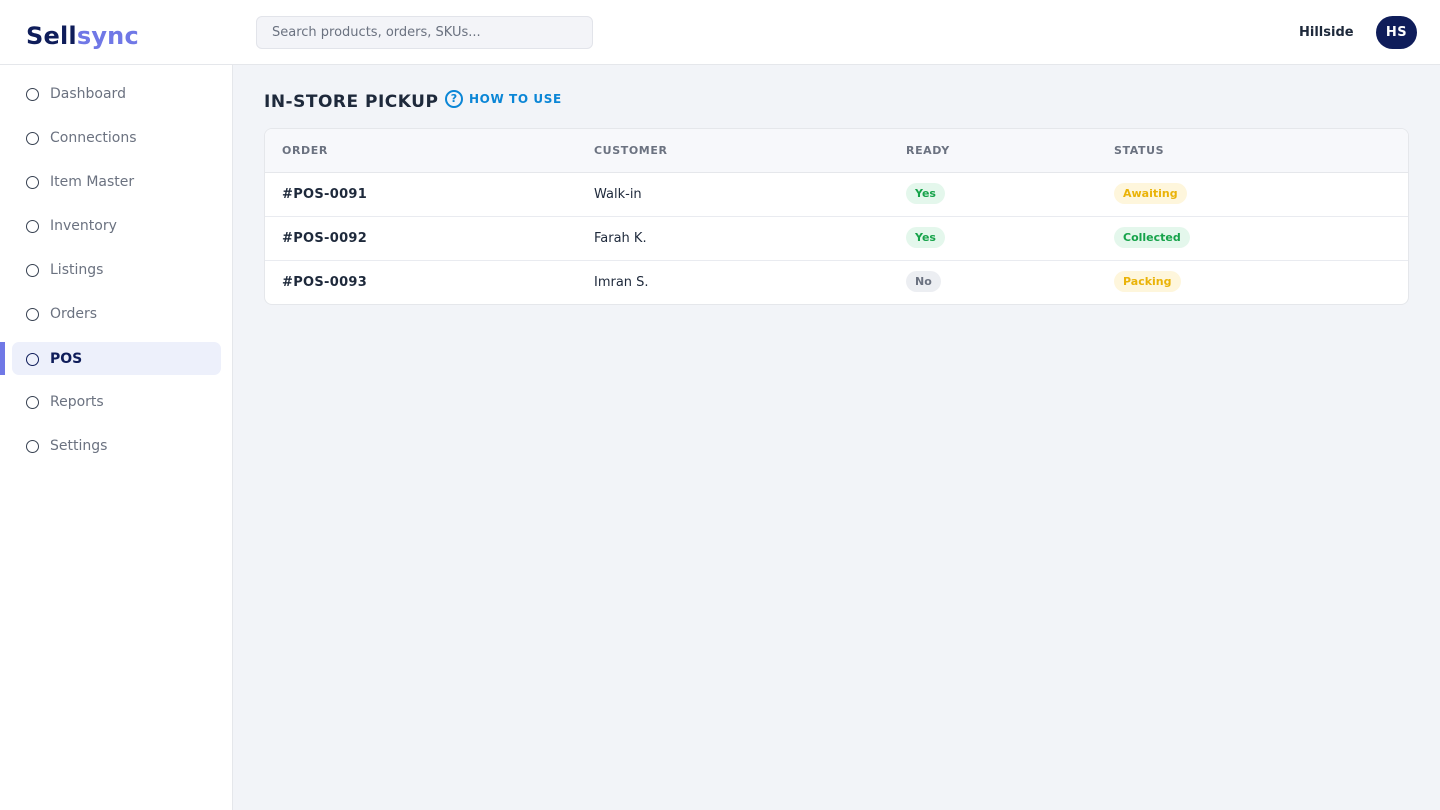 This screenshot has width=1440, height=810. Describe the element at coordinates (454, 99) in the screenshot. I see `question-circle-icon: ?` at that location.